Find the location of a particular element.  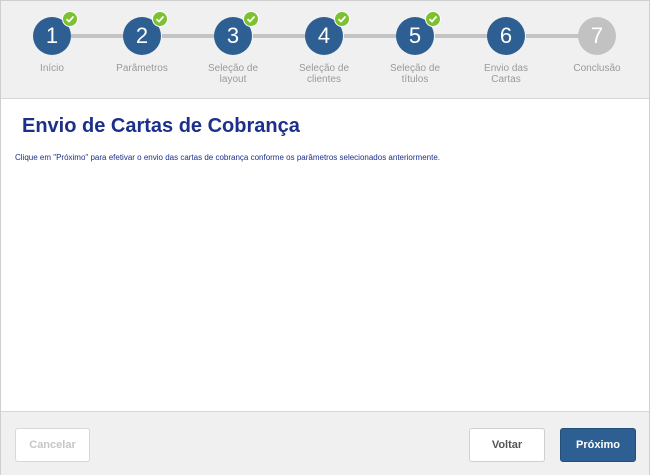

next-button: Próximo is located at coordinates (598, 445).